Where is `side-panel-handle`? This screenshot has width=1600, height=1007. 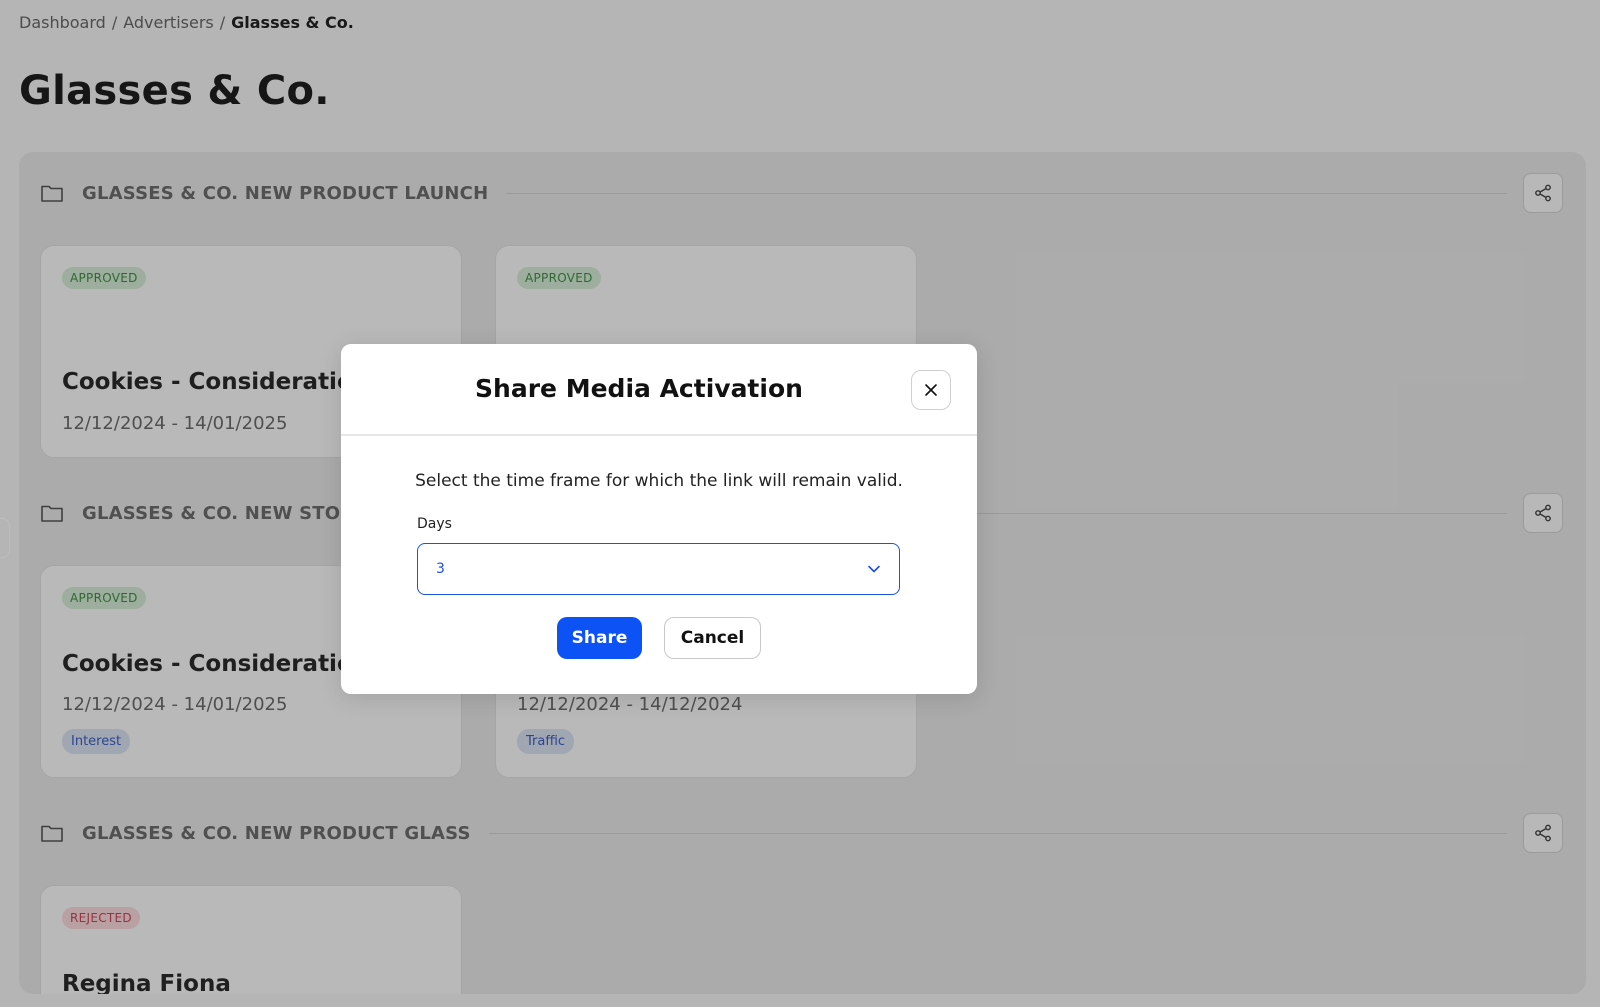
side-panel-handle is located at coordinates (5, 538).